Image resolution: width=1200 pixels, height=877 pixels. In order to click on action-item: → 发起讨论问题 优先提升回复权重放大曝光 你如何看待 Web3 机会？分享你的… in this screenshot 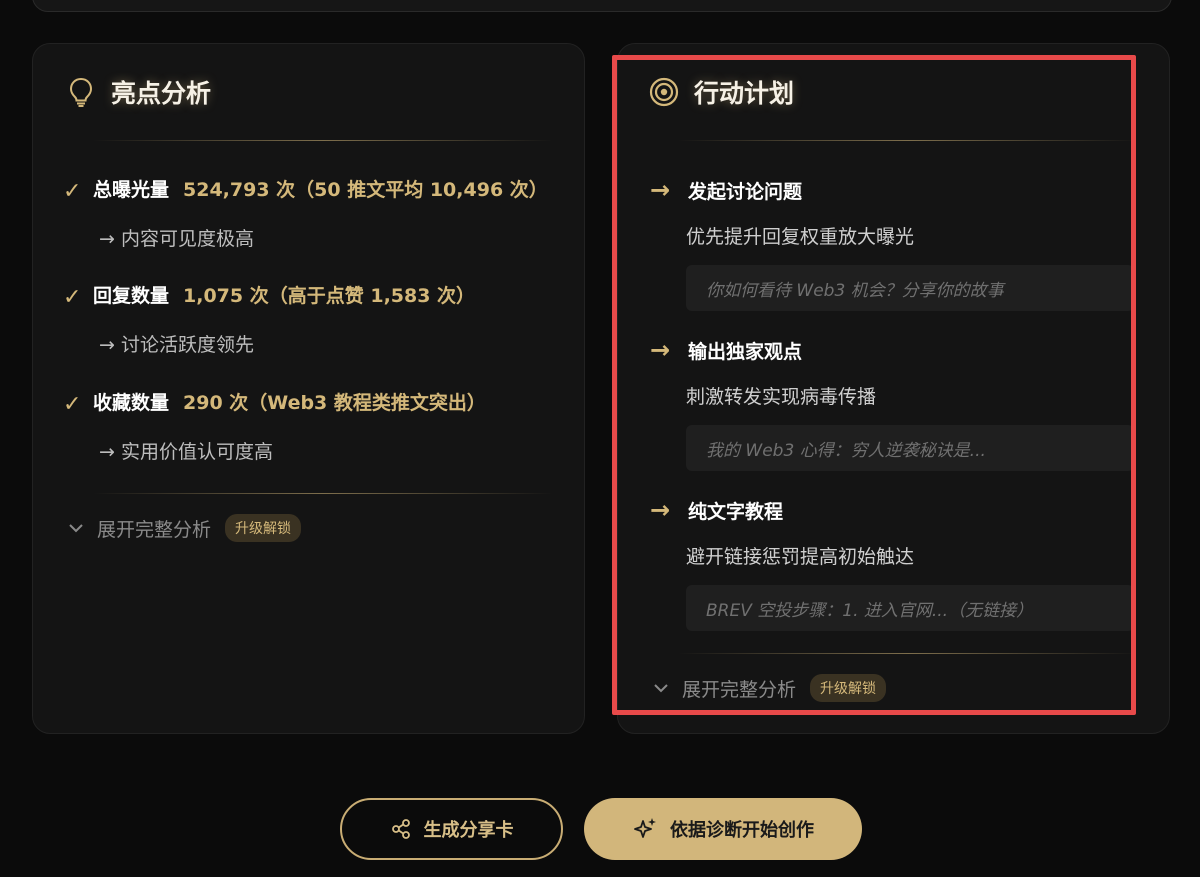, I will do `click(892, 243)`.